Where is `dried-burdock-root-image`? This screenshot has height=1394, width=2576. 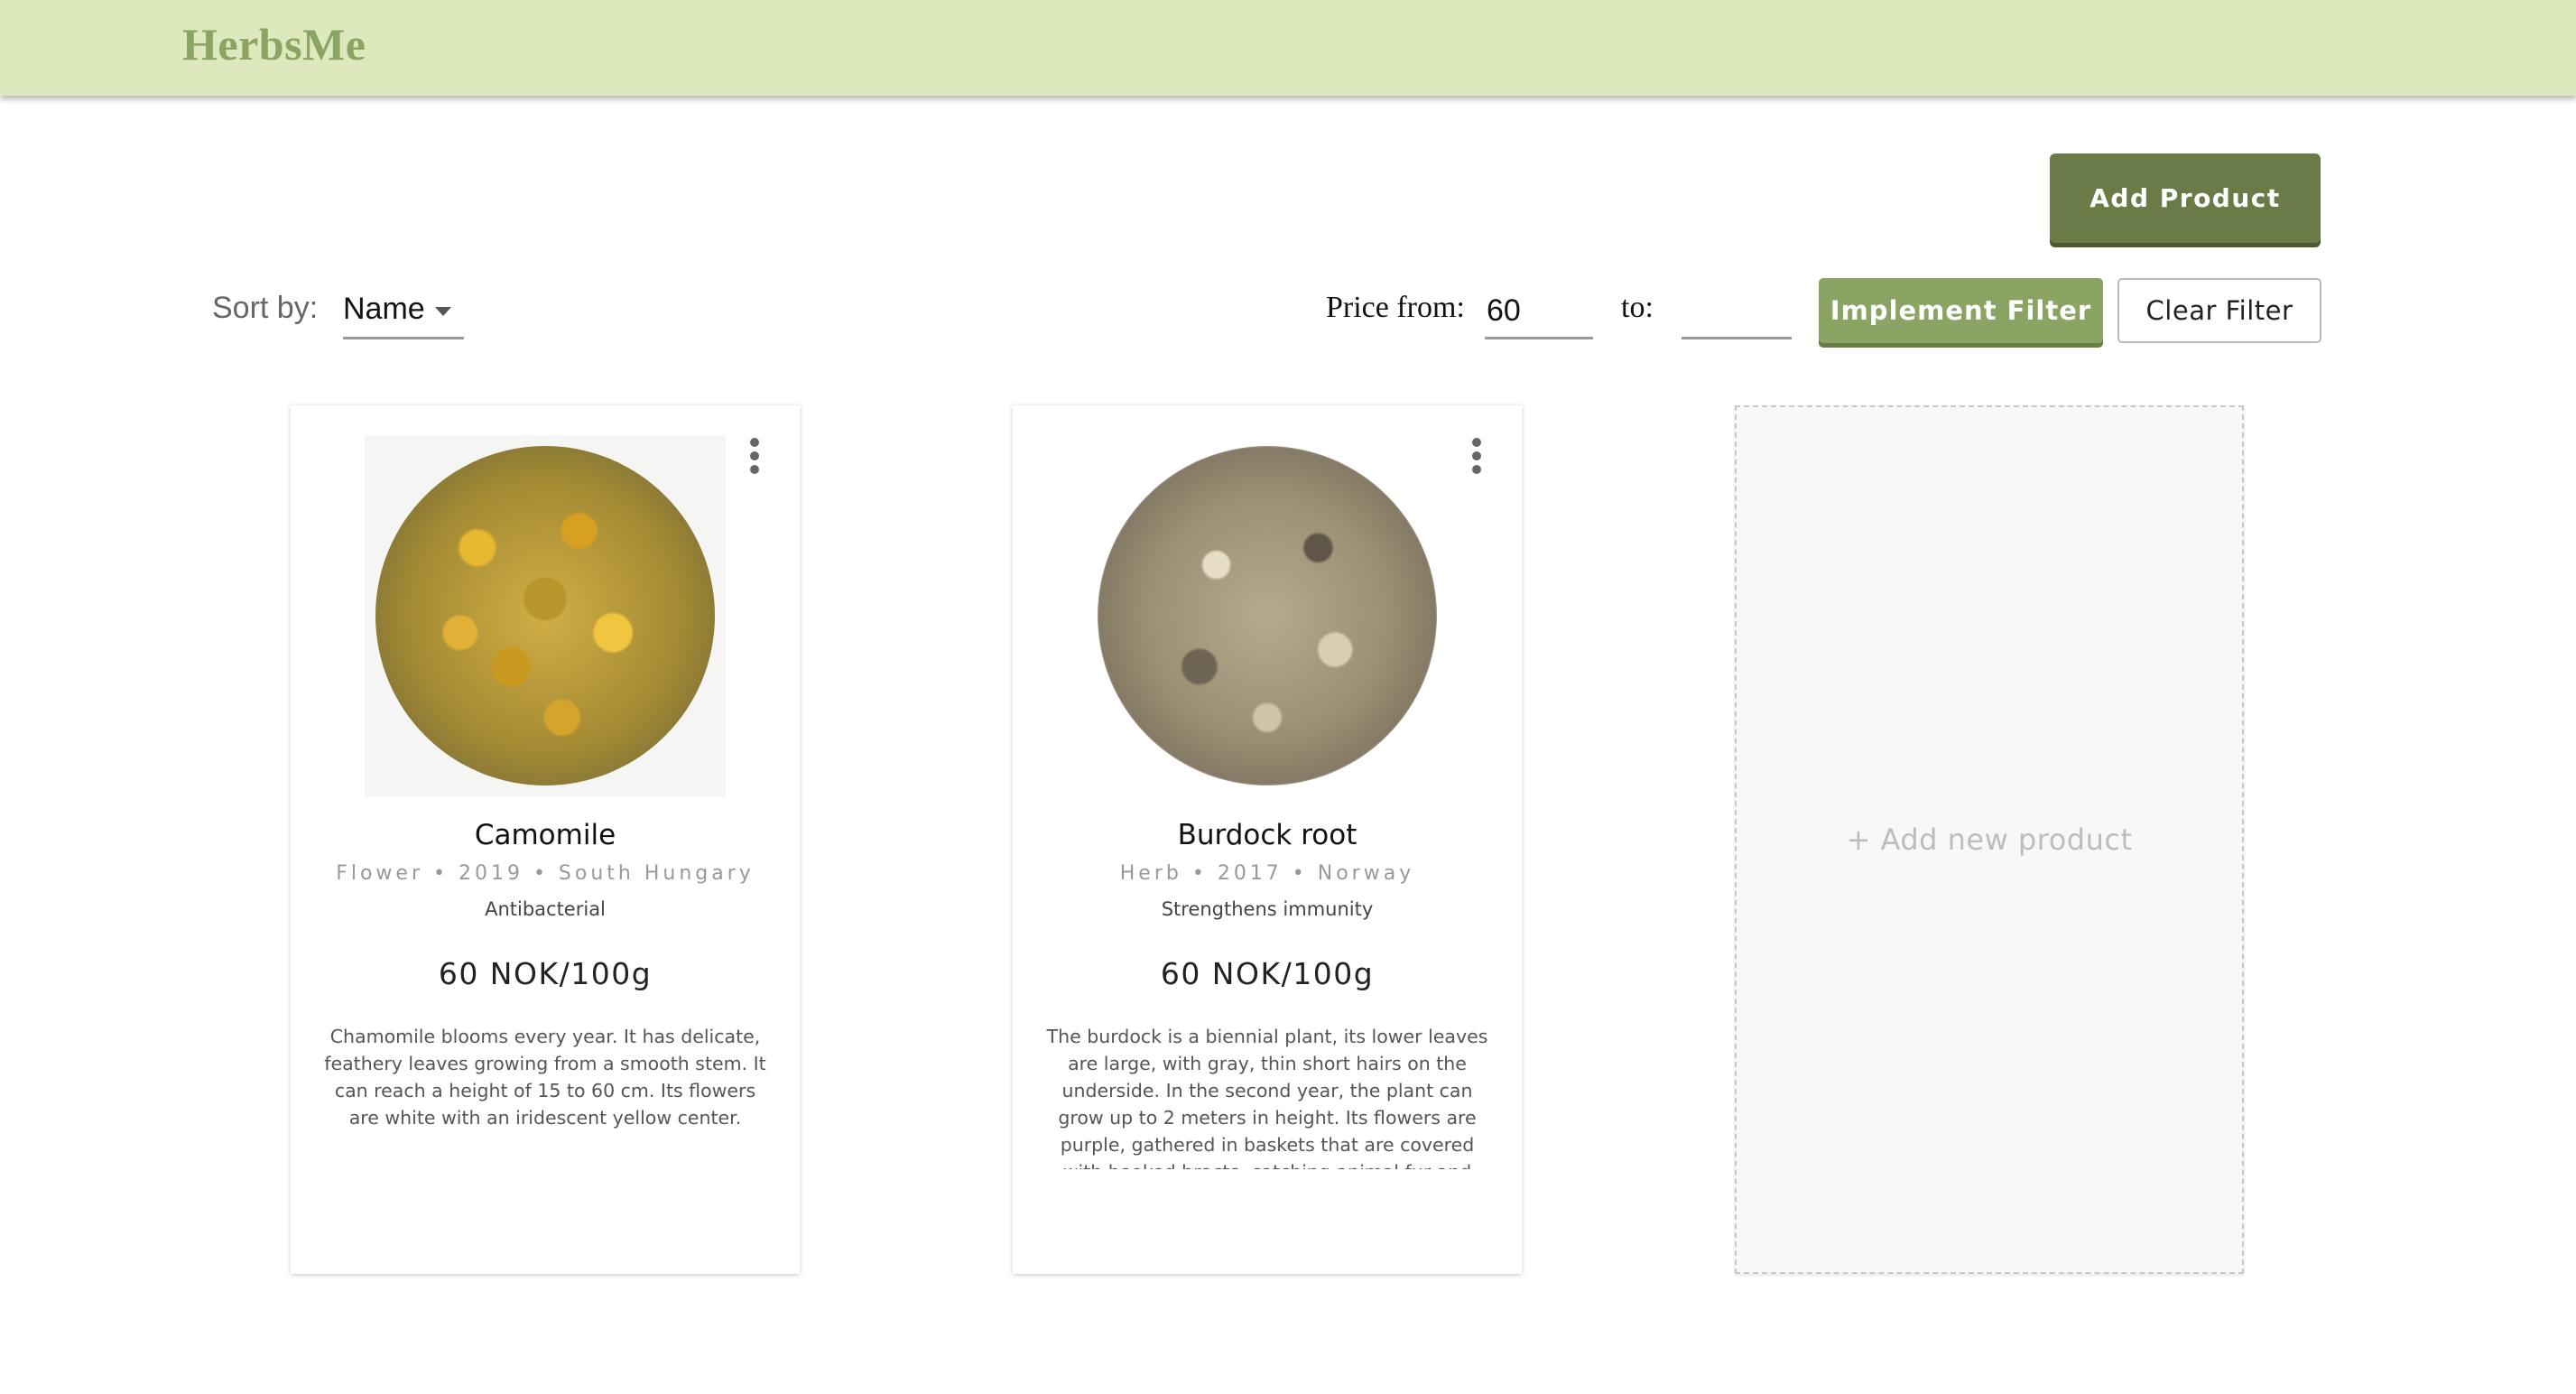
dried-burdock-root-image is located at coordinates (1268, 615).